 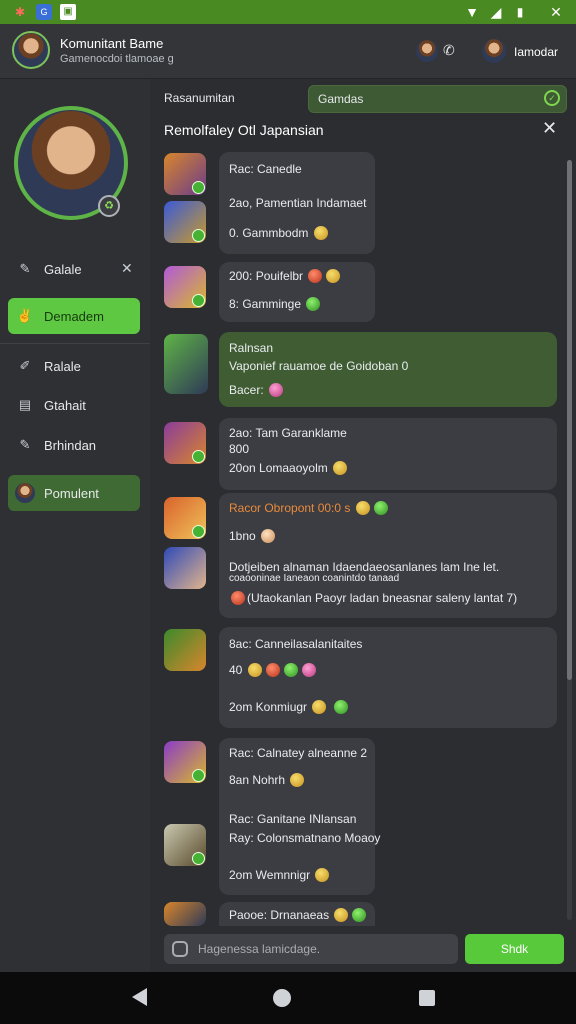 What do you see at coordinates (20, 12) in the screenshot?
I see `notification-icon: ✱` at bounding box center [20, 12].